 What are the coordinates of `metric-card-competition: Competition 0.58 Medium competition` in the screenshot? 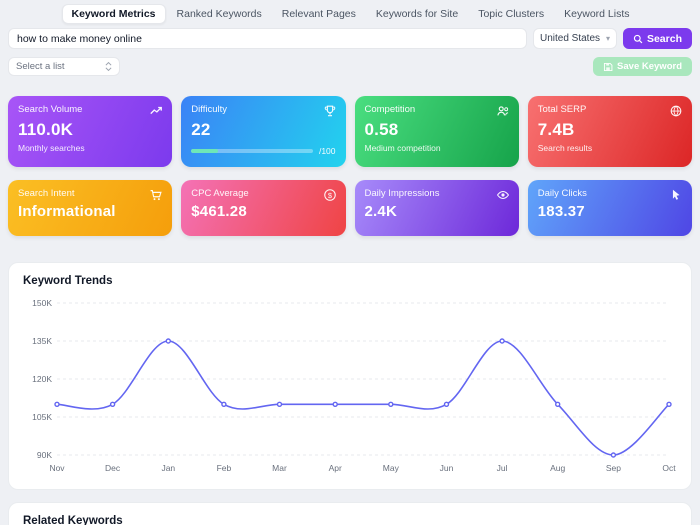 It's located at (436, 131).